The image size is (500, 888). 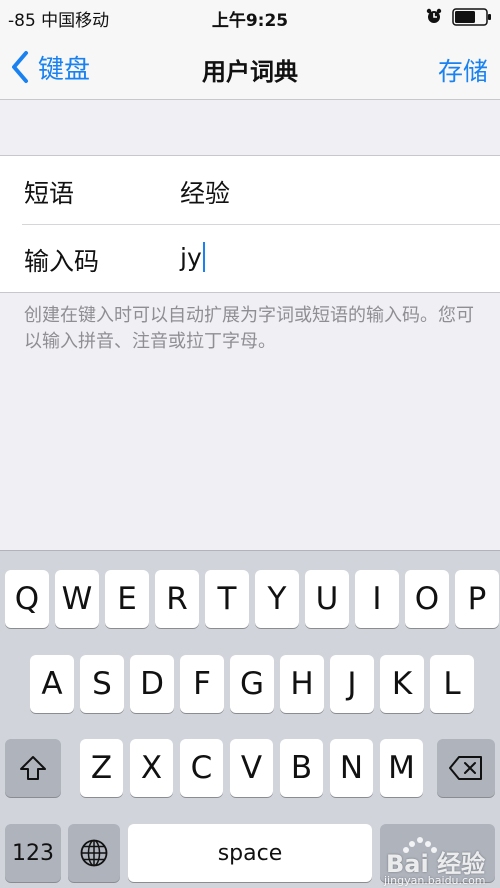 What do you see at coordinates (351, 768) in the screenshot?
I see `key-n: N` at bounding box center [351, 768].